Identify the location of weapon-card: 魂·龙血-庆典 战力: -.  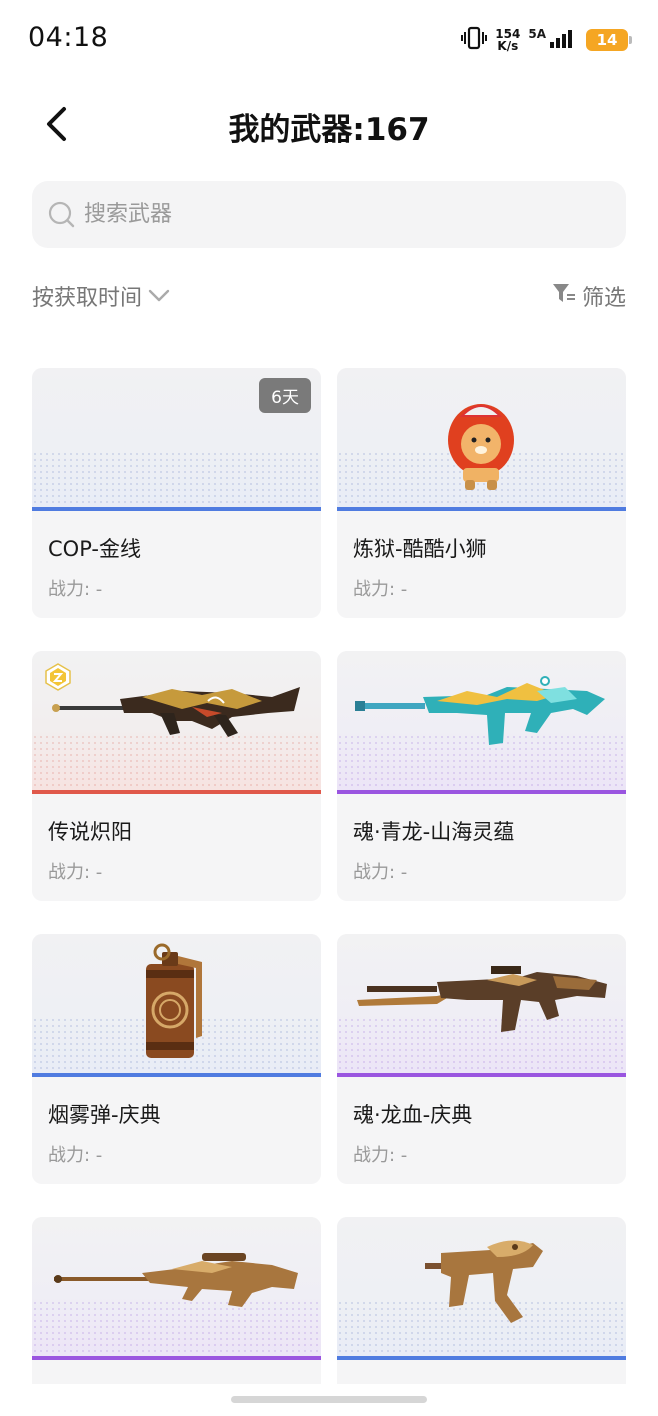
(481, 1059).